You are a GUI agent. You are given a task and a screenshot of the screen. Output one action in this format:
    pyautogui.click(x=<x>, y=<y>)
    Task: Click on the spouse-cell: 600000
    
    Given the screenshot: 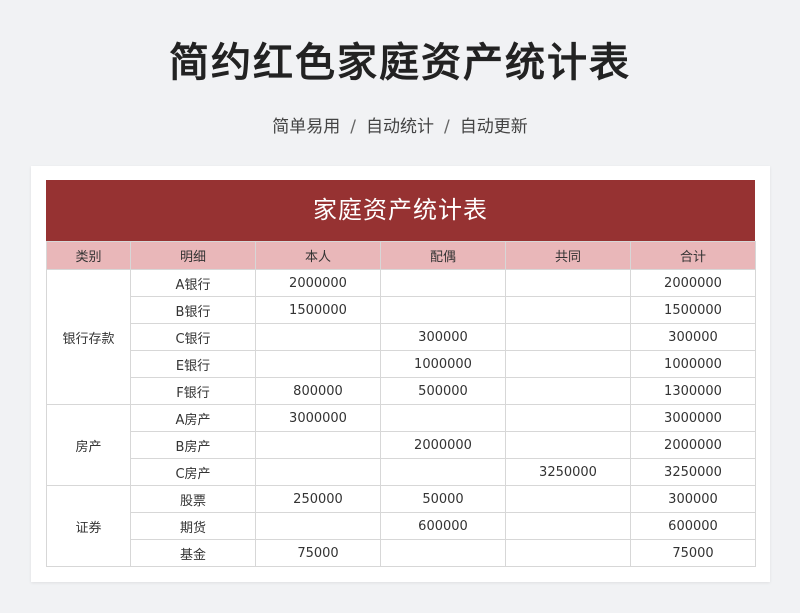 What is the action you would take?
    pyautogui.click(x=443, y=526)
    